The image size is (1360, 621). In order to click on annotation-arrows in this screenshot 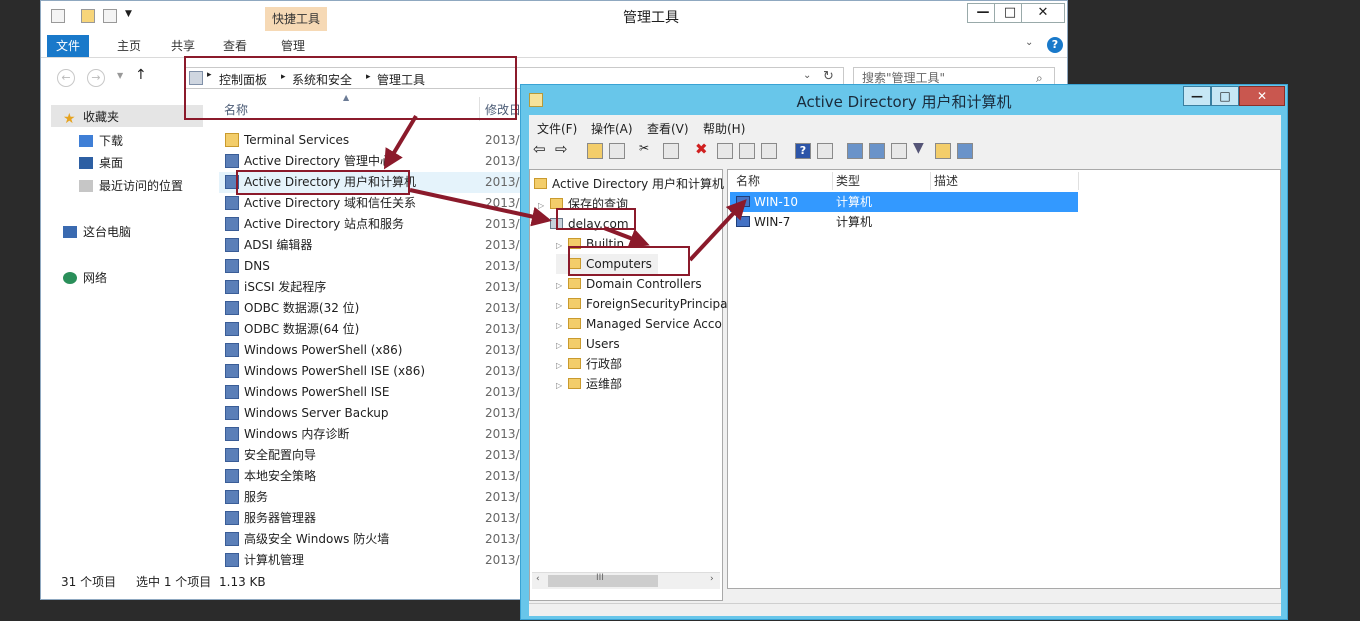, I will do `click(565, 188)`.